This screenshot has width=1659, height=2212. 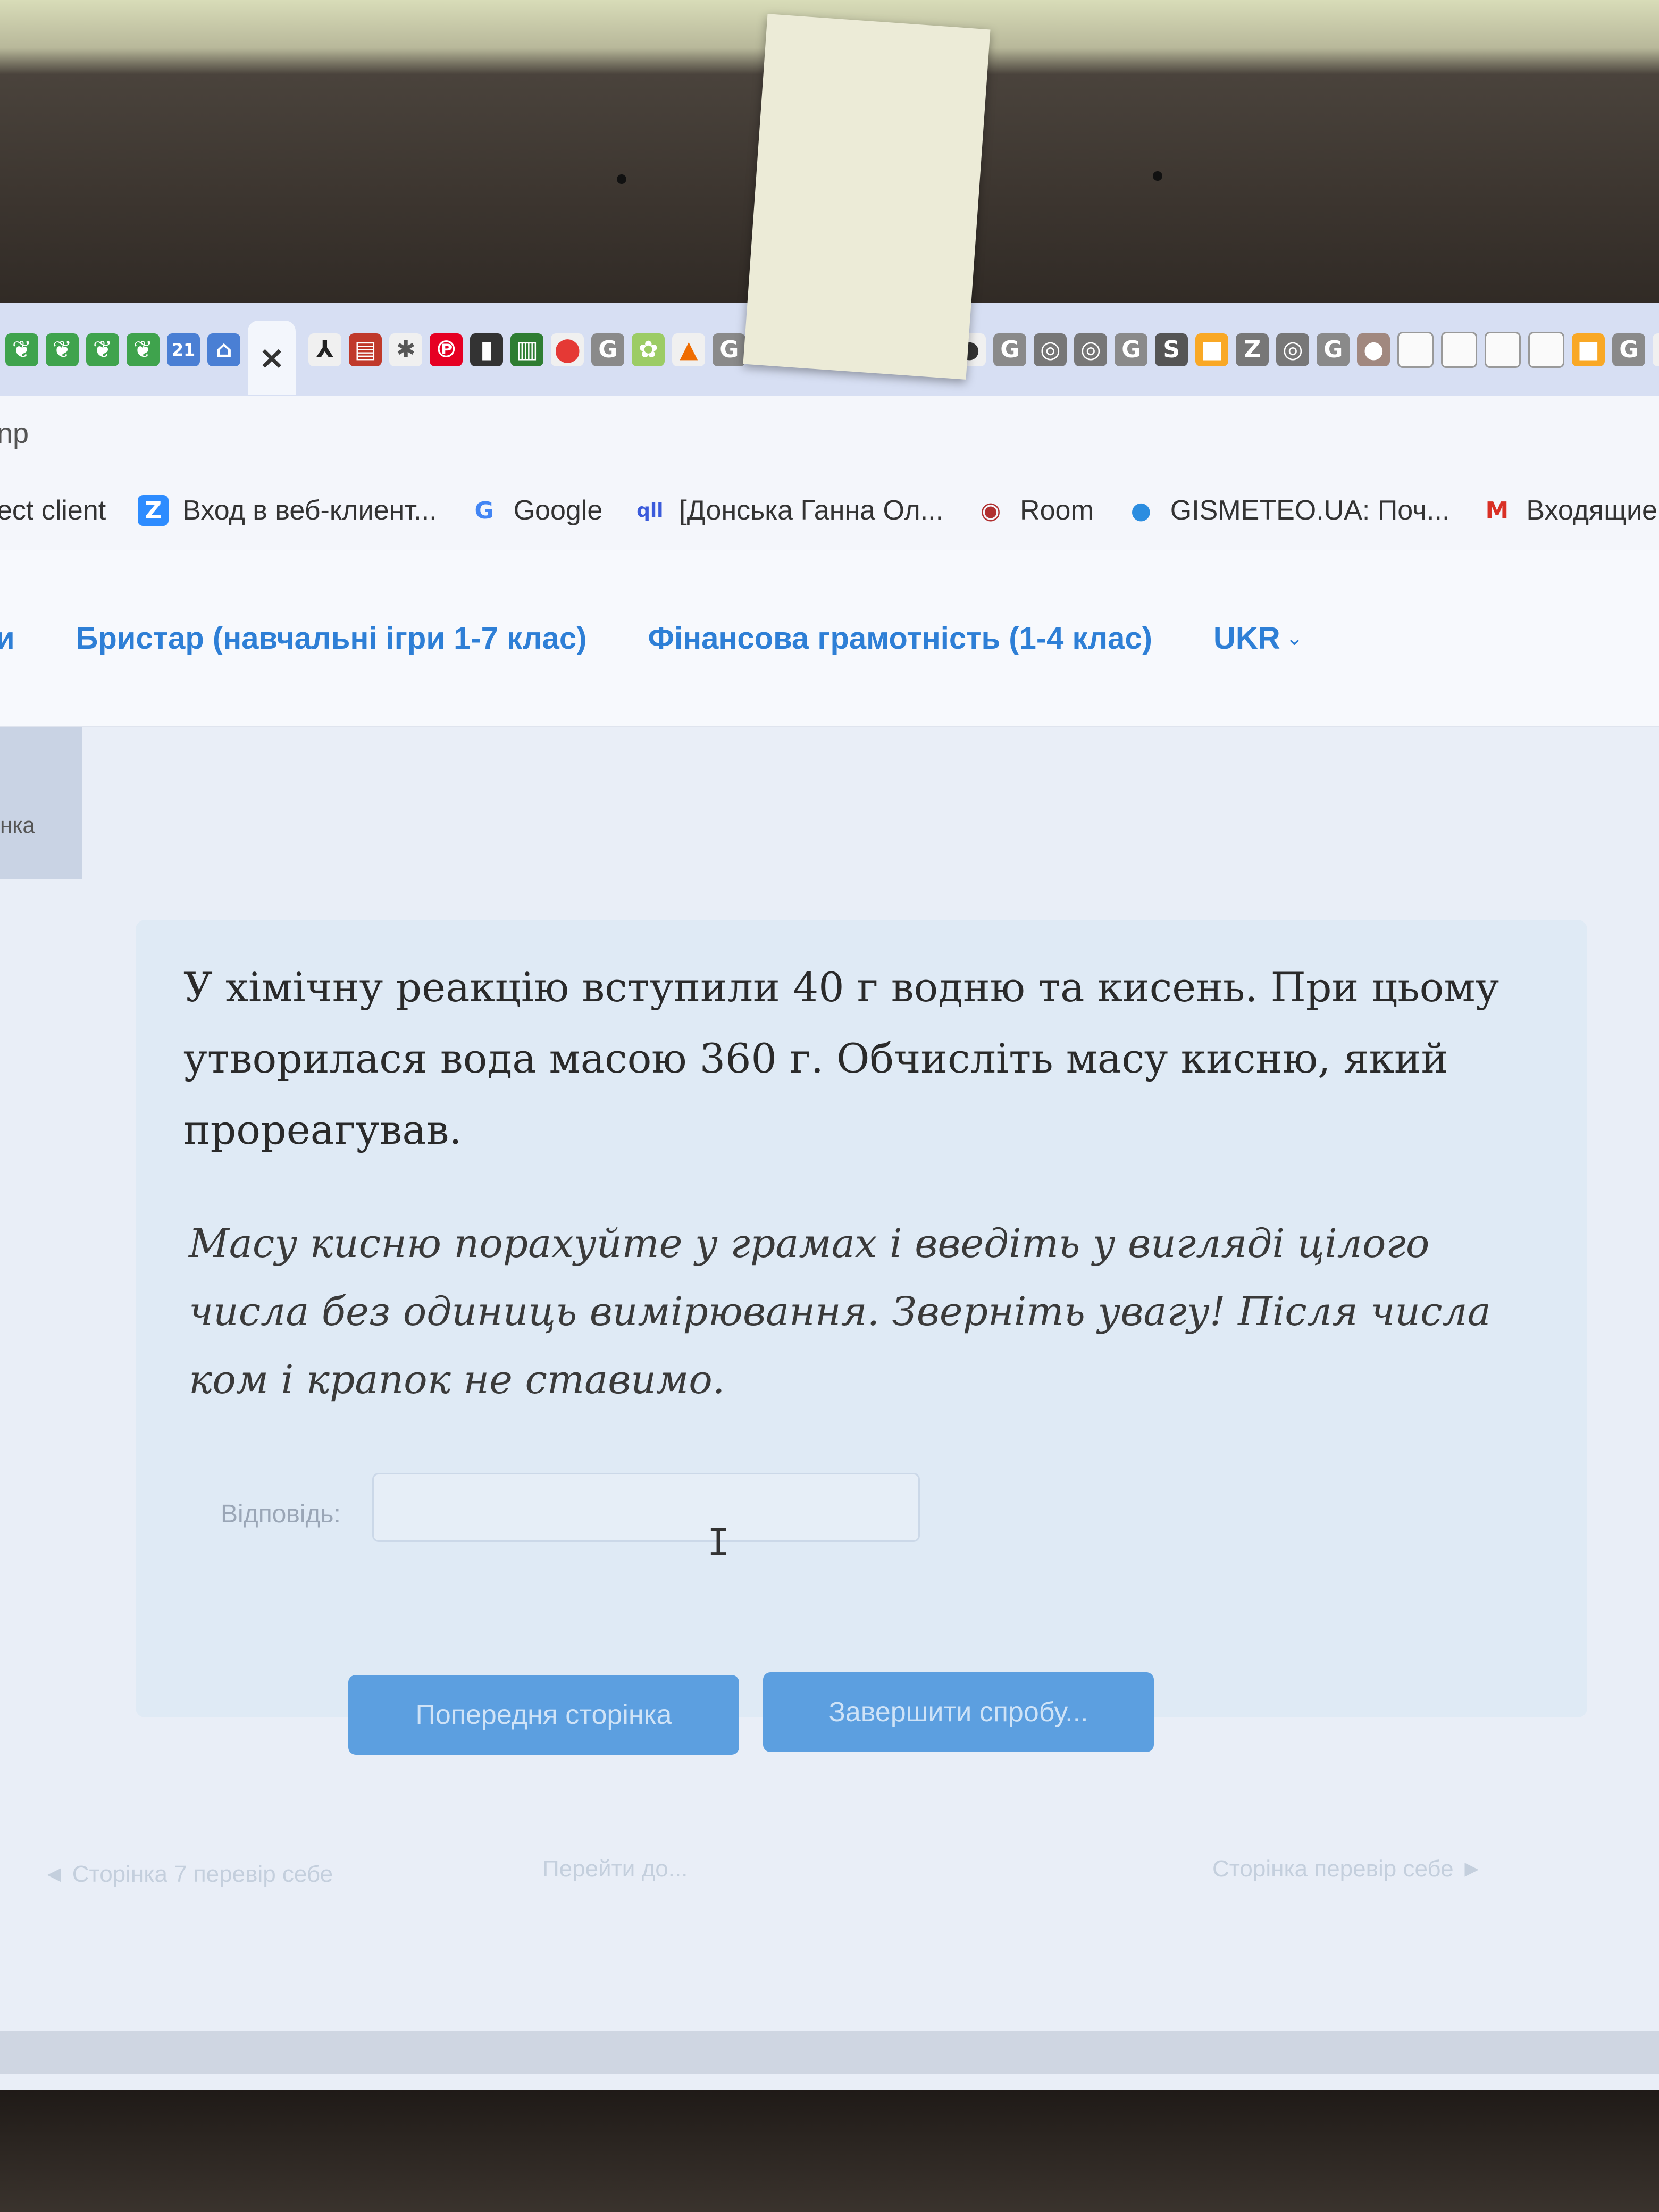 I want to click on other-tabs: ⅄ ▤ ✱ ℗ ▮ ▥ ⬤ G ✿ ▲ G, so click(x=524, y=349).